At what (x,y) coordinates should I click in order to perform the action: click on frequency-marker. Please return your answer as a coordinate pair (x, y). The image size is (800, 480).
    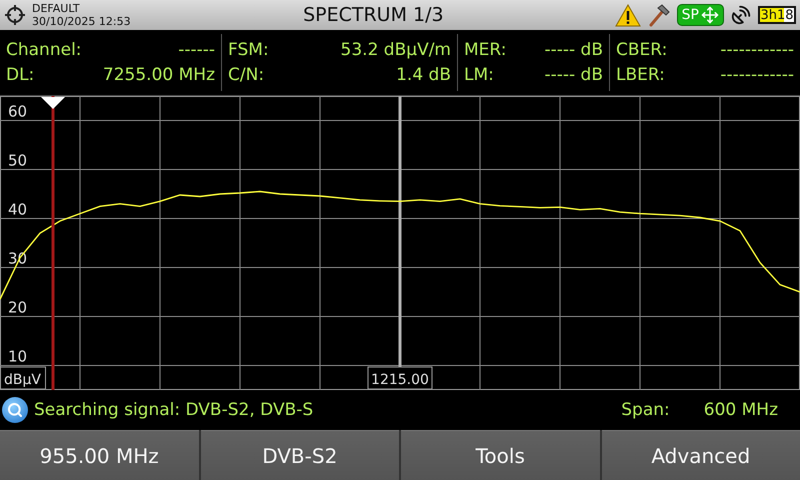
    Looking at the image, I should click on (53, 243).